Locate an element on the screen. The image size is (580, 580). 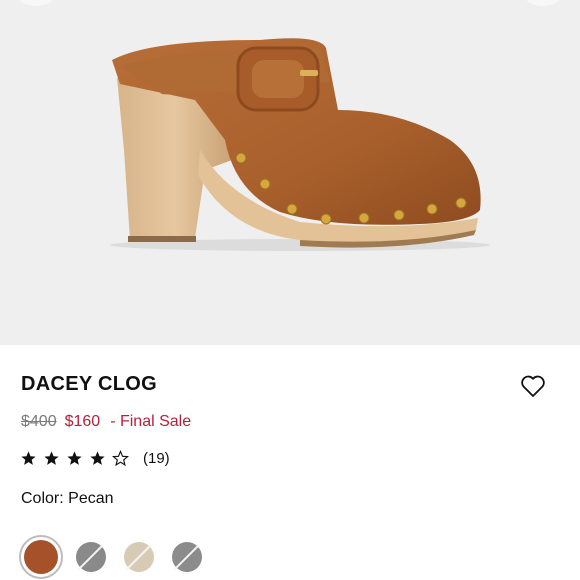
product-title: DACEY CLOG is located at coordinates (89, 384).